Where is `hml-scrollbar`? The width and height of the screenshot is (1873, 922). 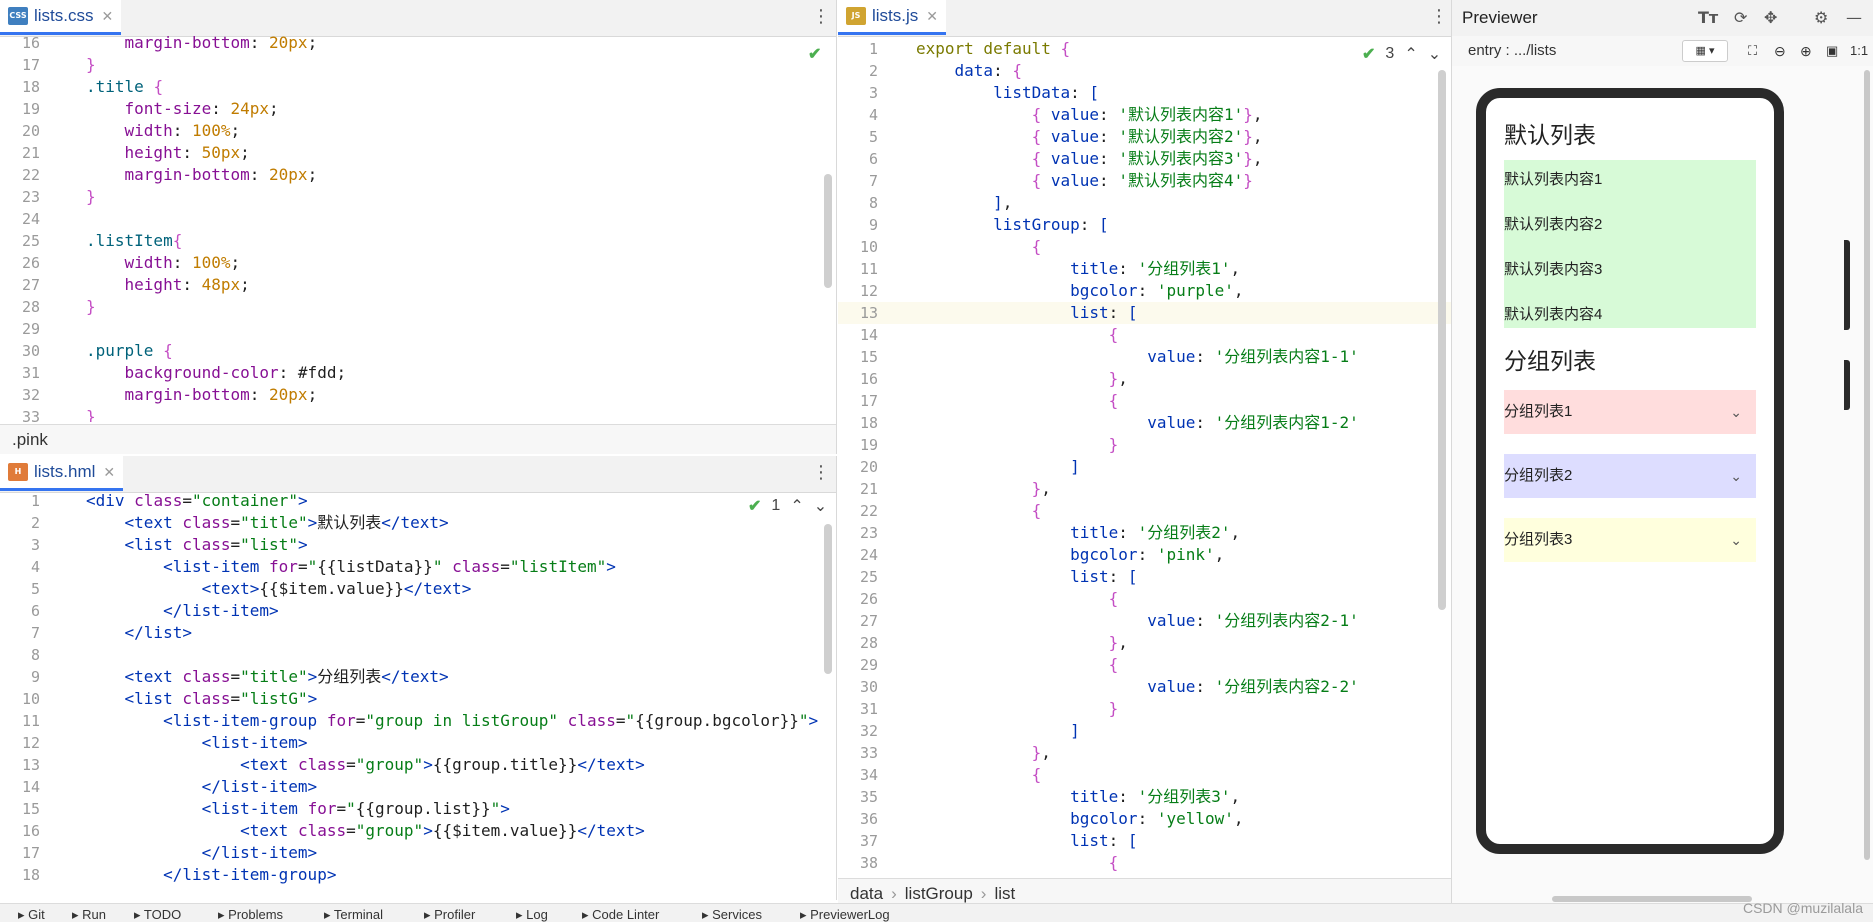
hml-scrollbar is located at coordinates (828, 599).